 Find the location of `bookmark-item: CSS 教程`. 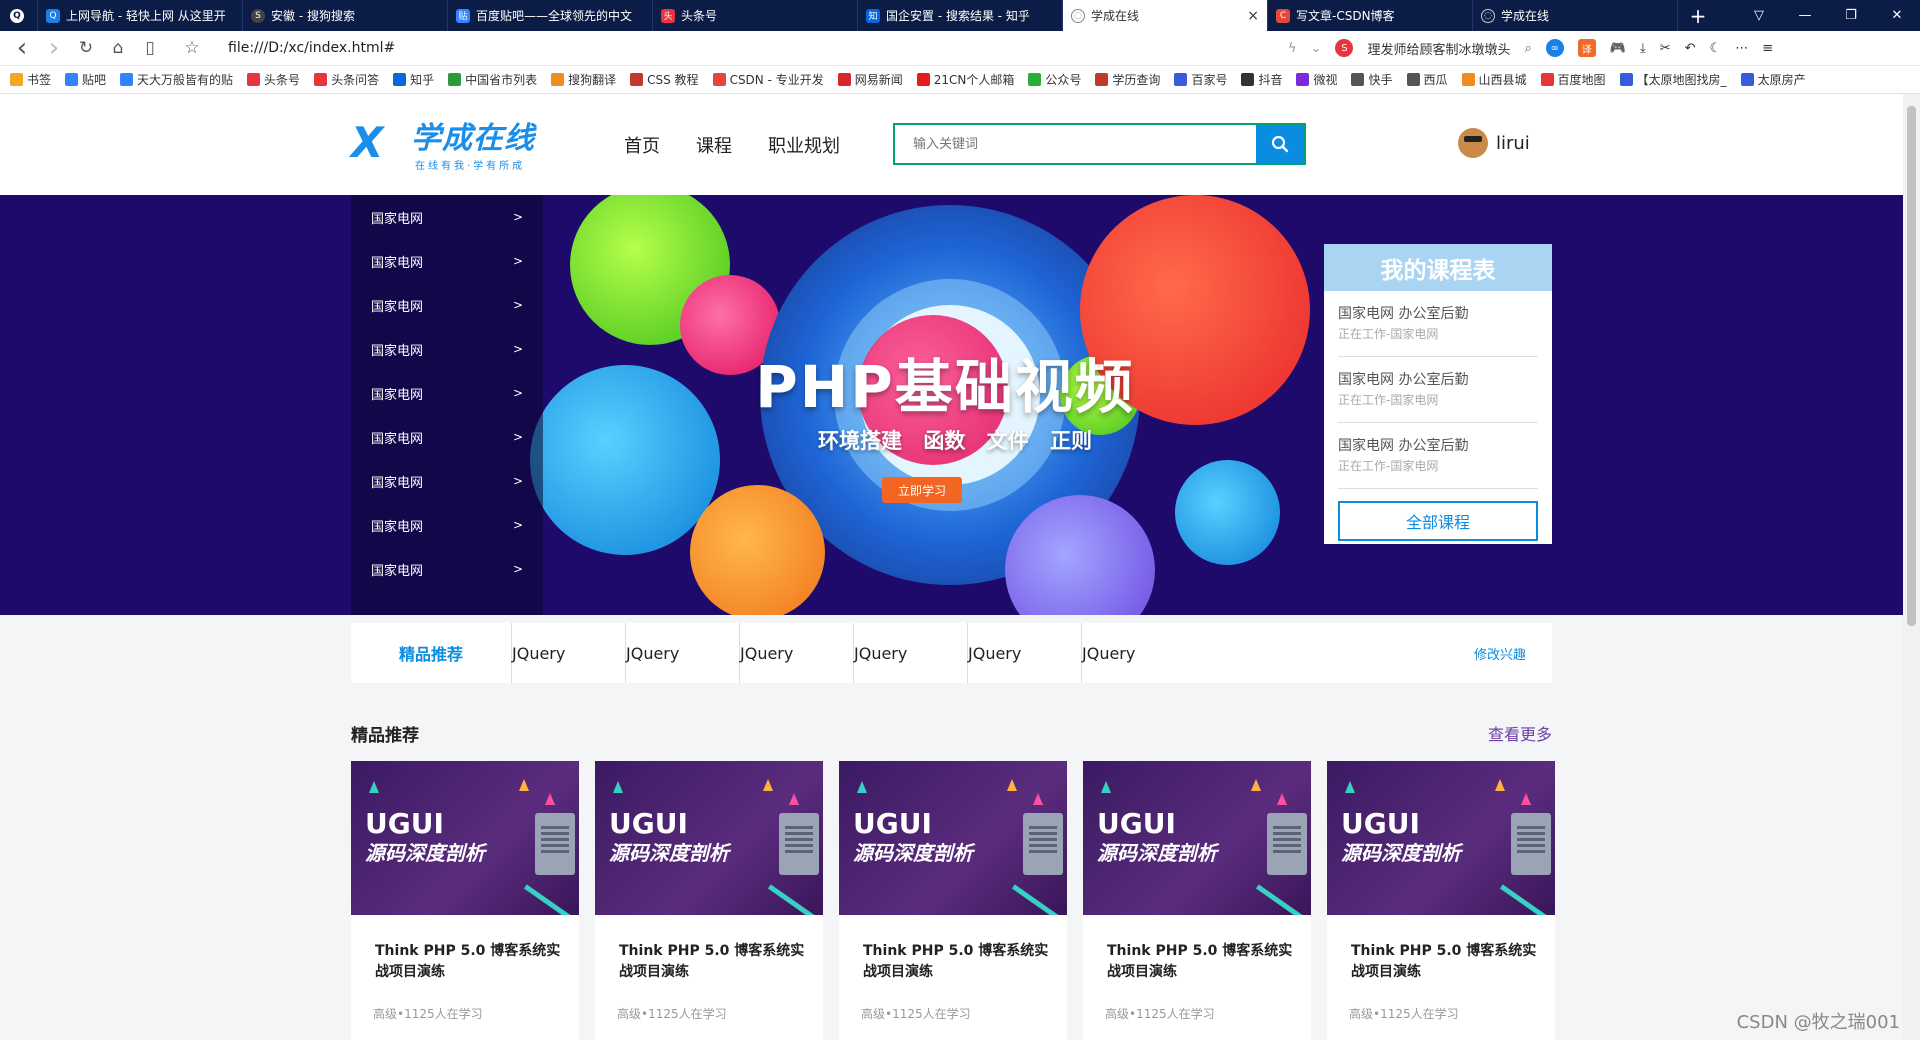

bookmark-item: CSS 教程 is located at coordinates (664, 79).